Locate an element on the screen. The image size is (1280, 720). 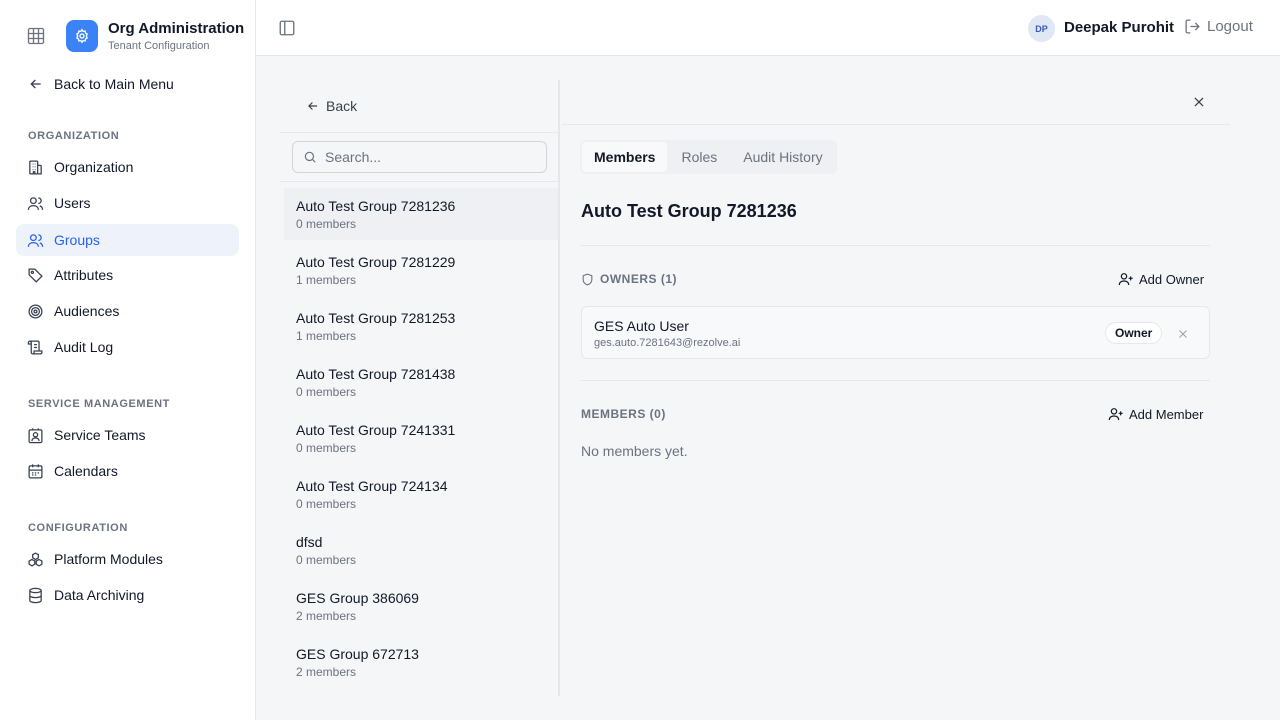
sidebar-item-groups: Groups is located at coordinates (127, 240).